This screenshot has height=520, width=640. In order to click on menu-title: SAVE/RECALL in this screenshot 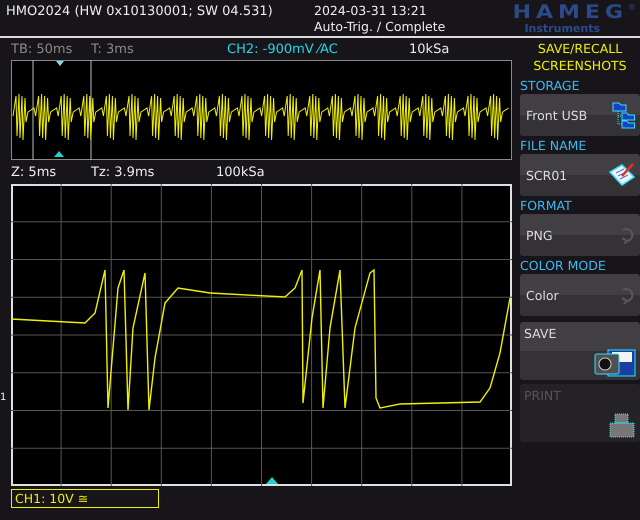, I will do `click(580, 48)`.